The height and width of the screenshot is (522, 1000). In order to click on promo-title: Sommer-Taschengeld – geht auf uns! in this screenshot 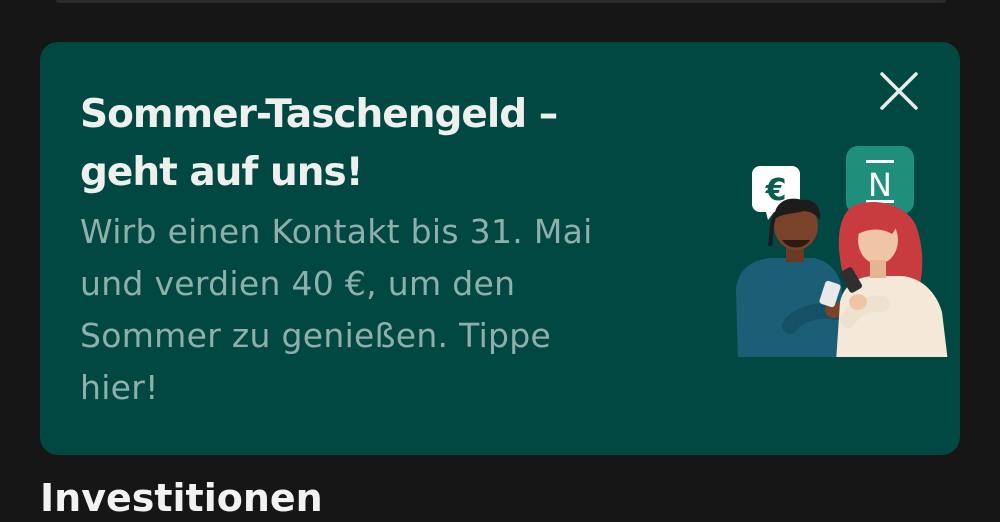, I will do `click(360, 144)`.